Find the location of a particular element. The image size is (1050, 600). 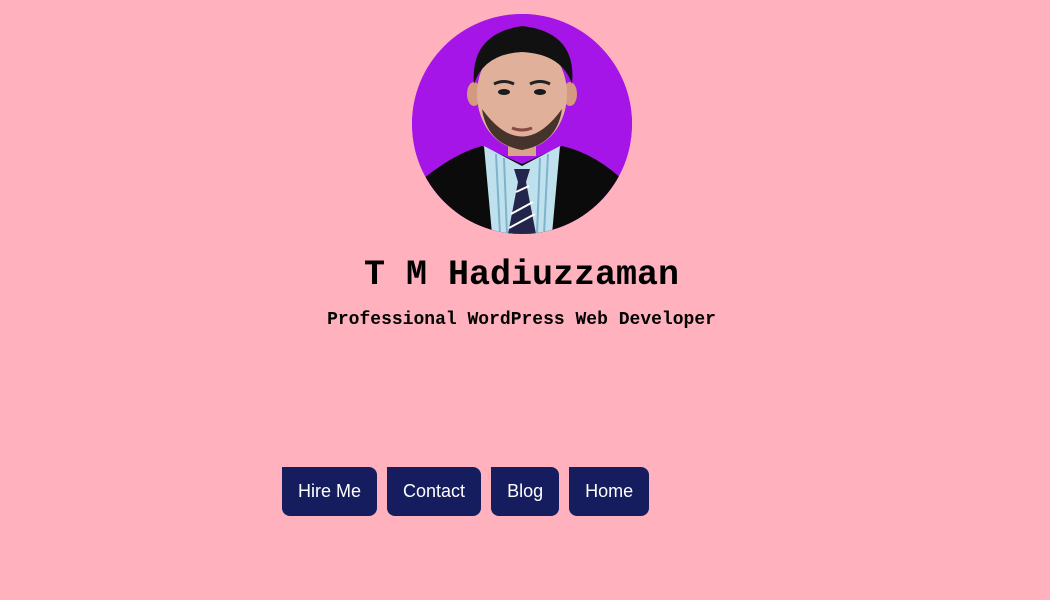

profile-avatar is located at coordinates (522, 124).